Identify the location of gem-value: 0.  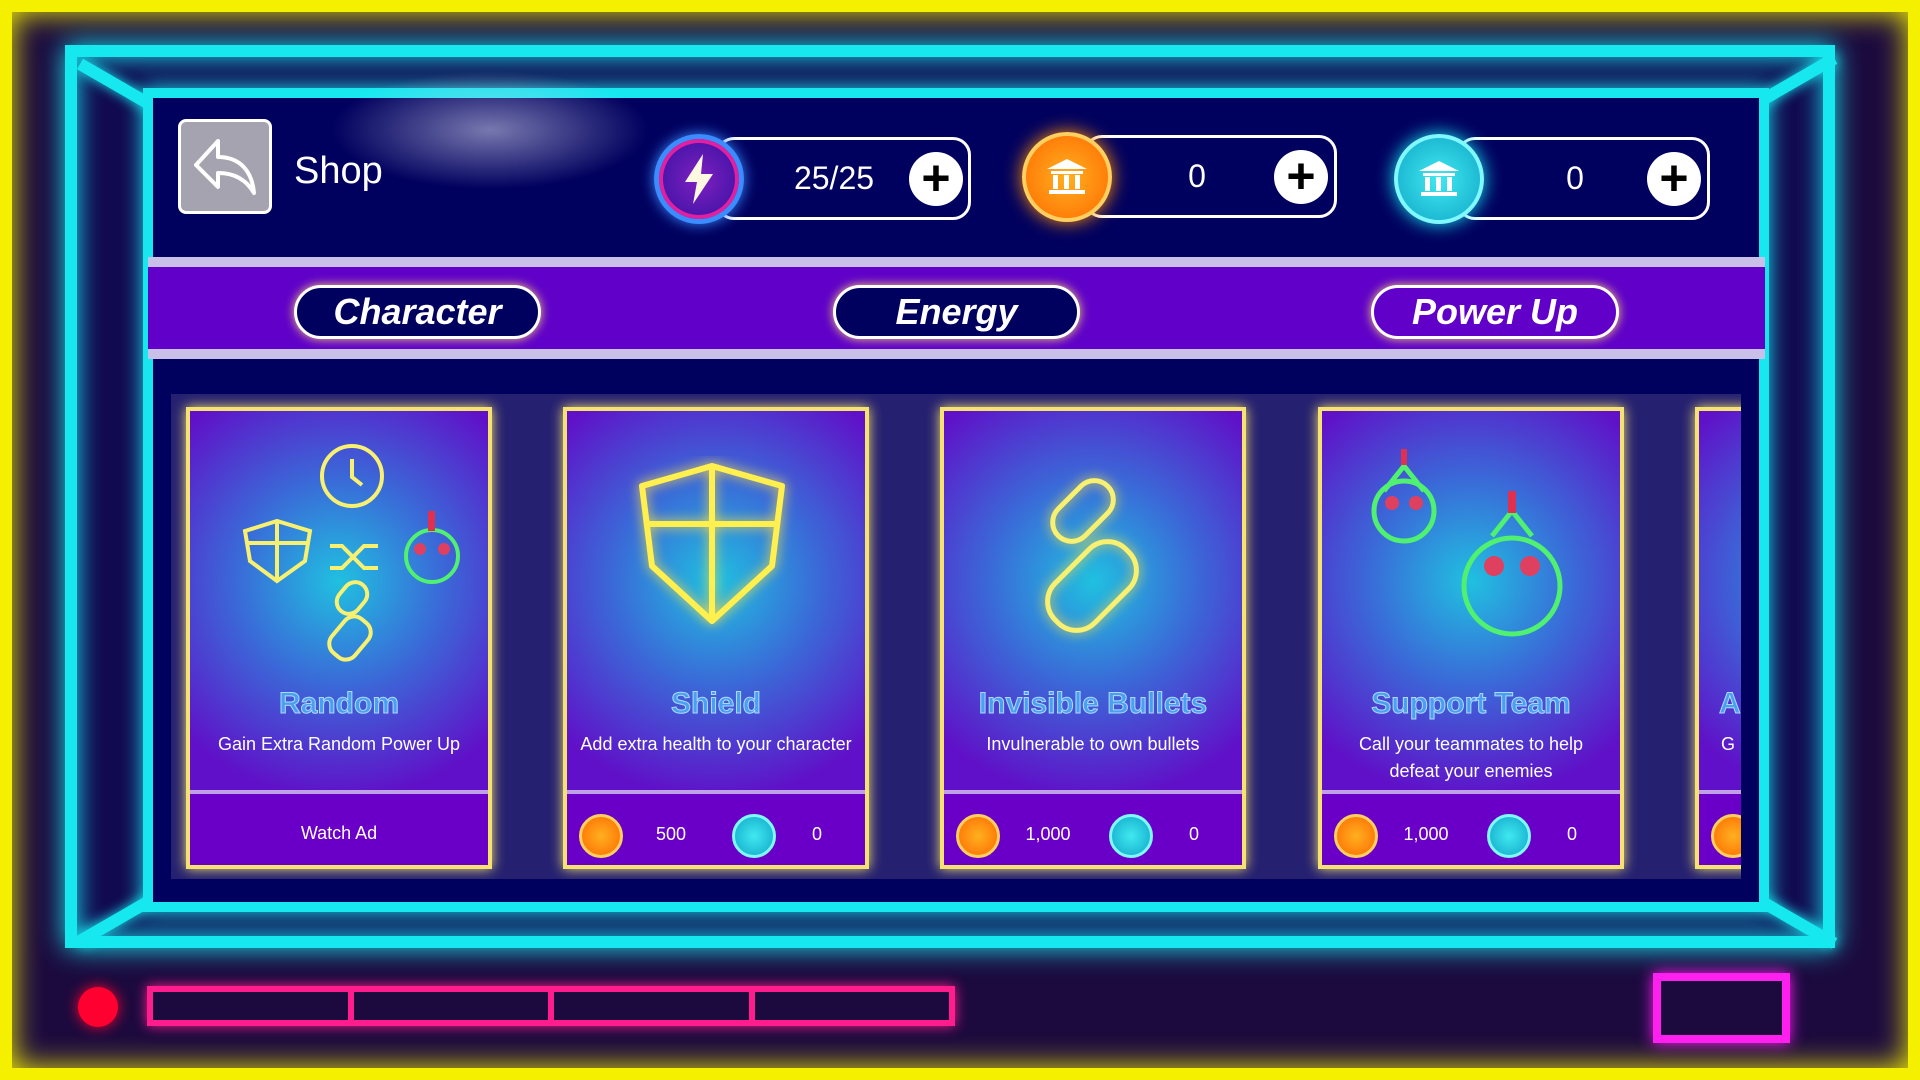
(1575, 178).